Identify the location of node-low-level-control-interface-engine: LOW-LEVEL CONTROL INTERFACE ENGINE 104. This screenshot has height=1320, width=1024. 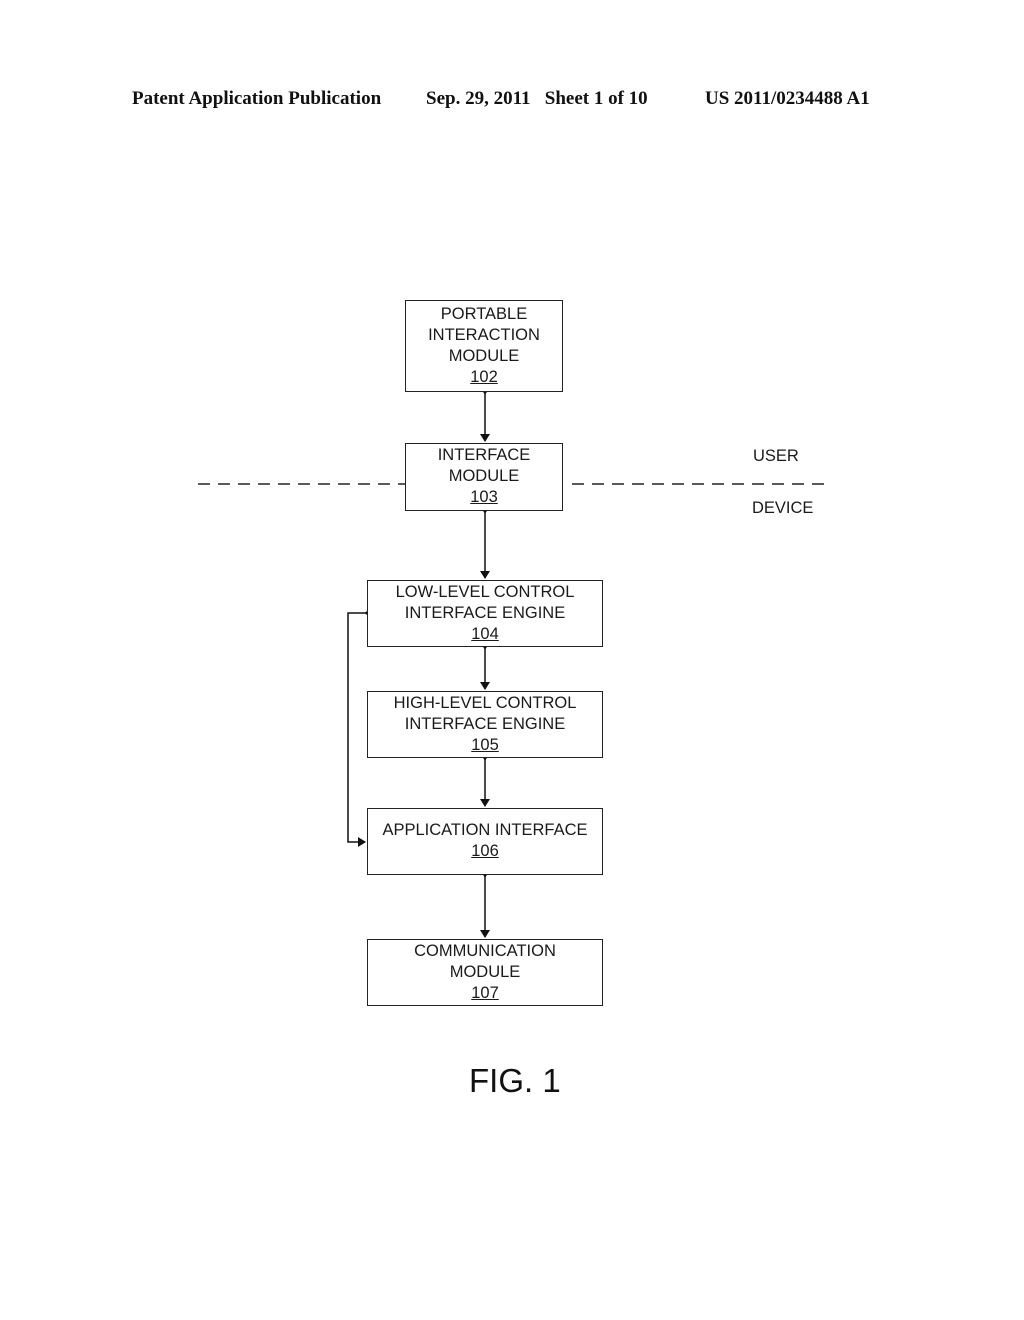
(485, 613).